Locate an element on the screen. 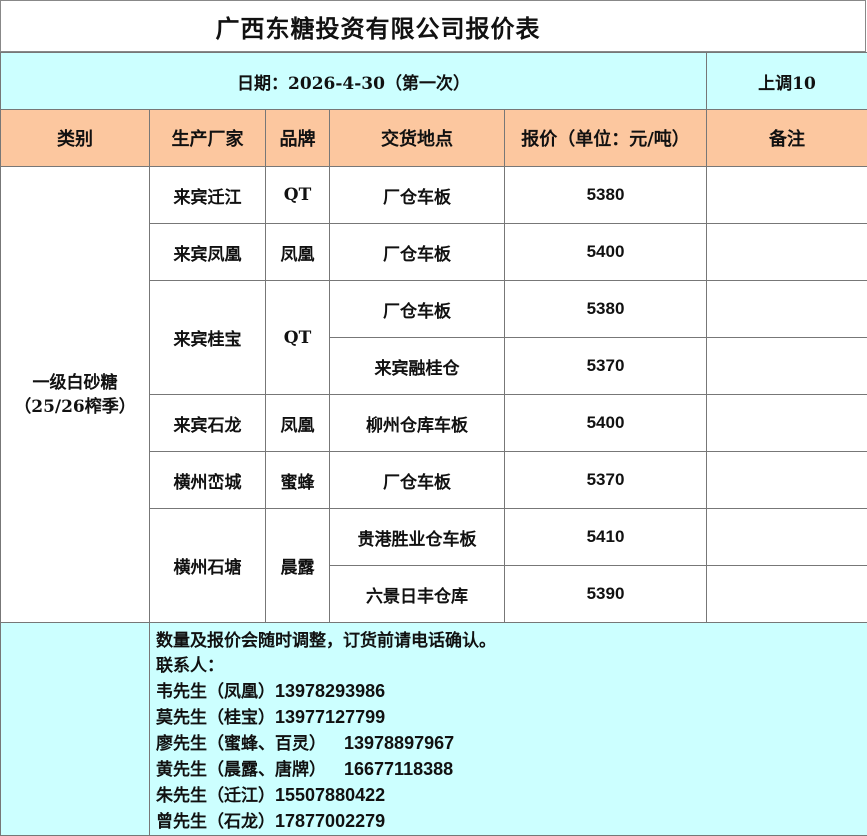 The width and height of the screenshot is (867, 836). adjustment-cell: 上调10 is located at coordinates (787, 81).